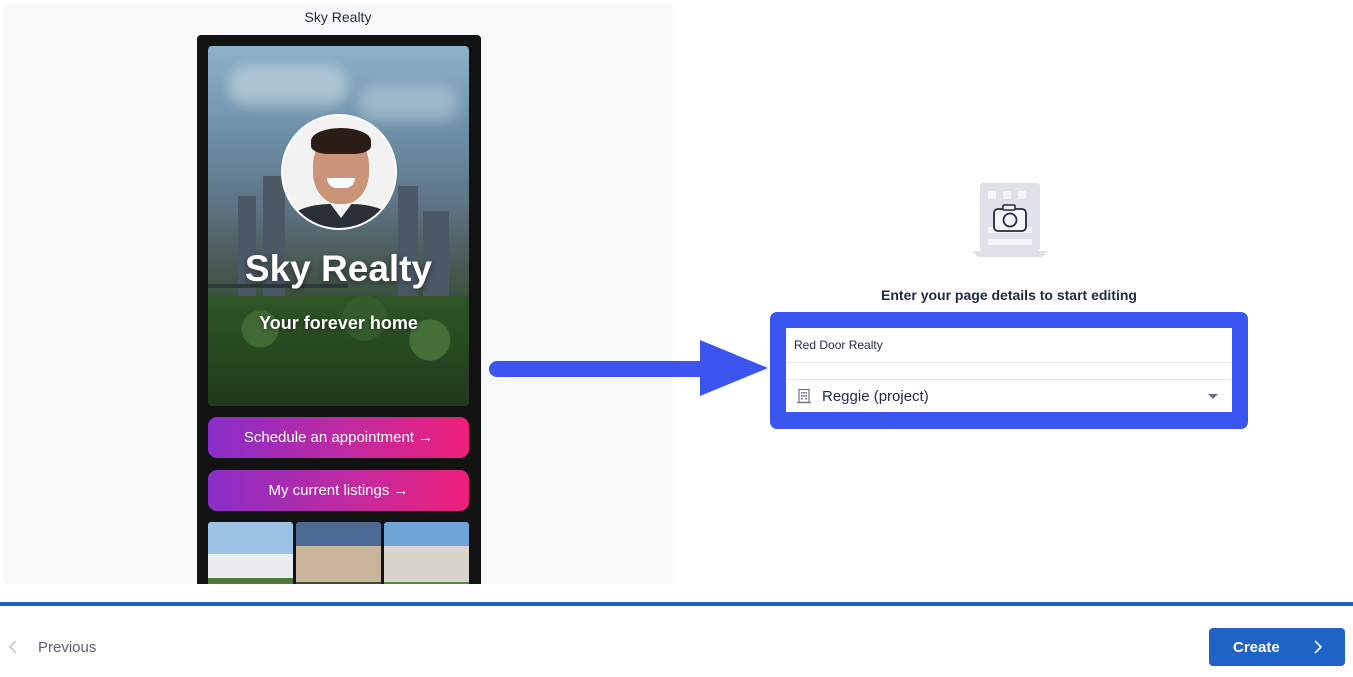 The width and height of the screenshot is (1353, 677). I want to click on form-heading: Enter your page details to start editing, so click(1009, 295).